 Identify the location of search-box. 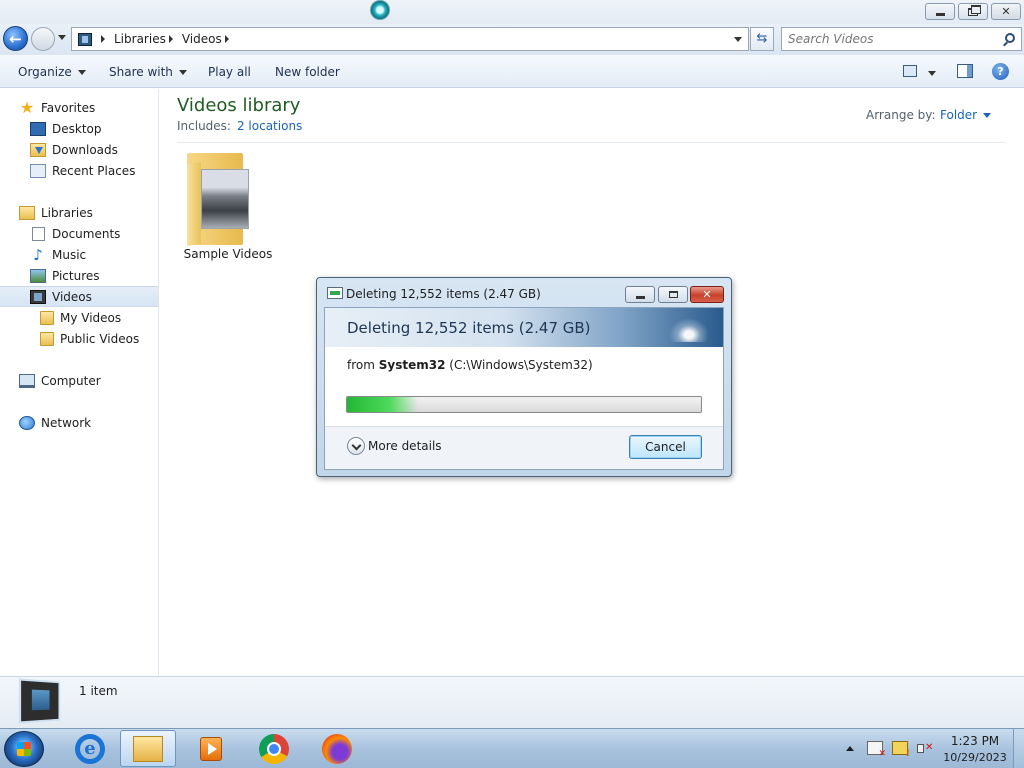
(901, 39).